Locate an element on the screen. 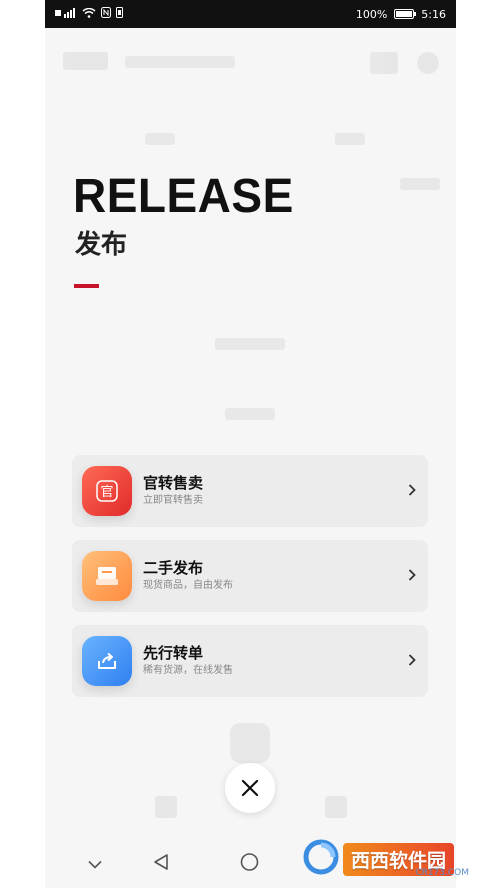 The height and width of the screenshot is (888, 500). box-icon is located at coordinates (107, 576).